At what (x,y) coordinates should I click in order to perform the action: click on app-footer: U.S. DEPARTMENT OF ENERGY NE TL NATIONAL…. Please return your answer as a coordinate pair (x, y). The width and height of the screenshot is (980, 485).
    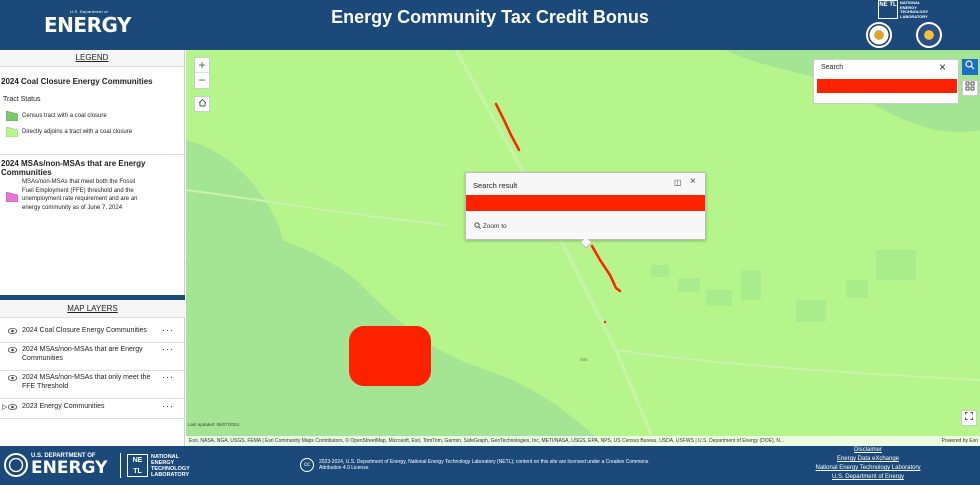
    Looking at the image, I should click on (490, 465).